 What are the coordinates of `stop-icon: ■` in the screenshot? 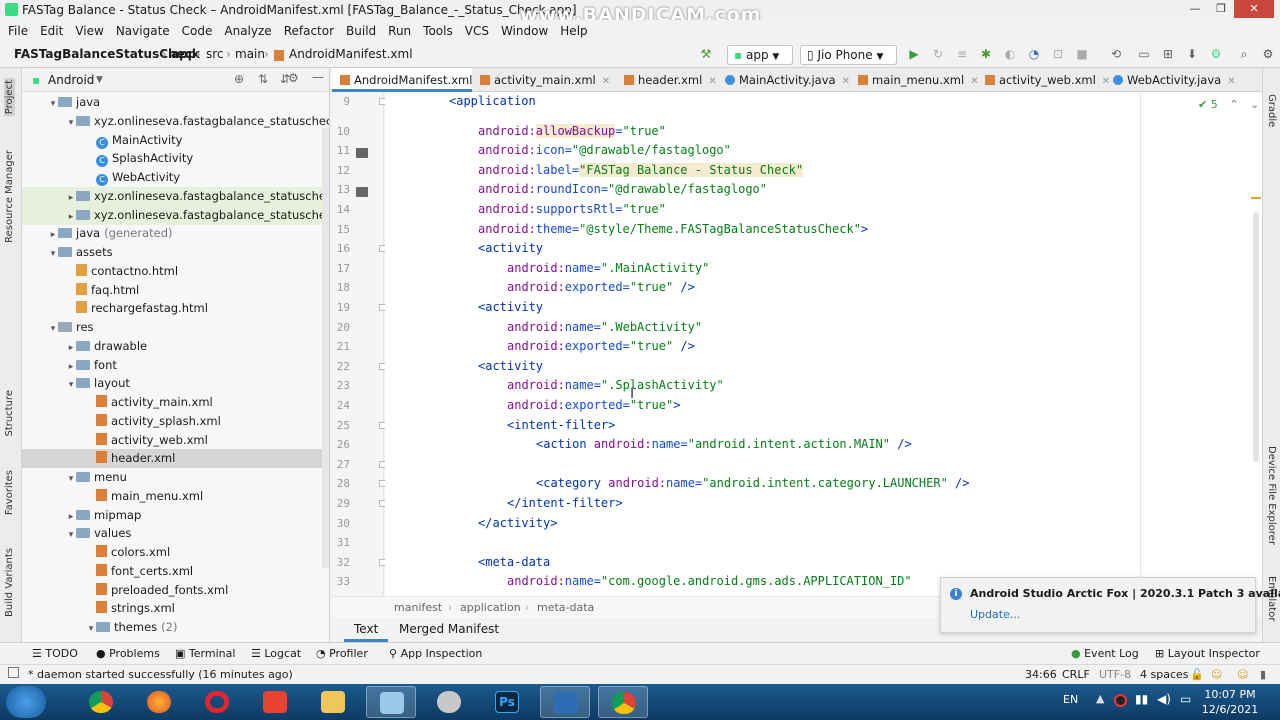 It's located at (1082, 54).